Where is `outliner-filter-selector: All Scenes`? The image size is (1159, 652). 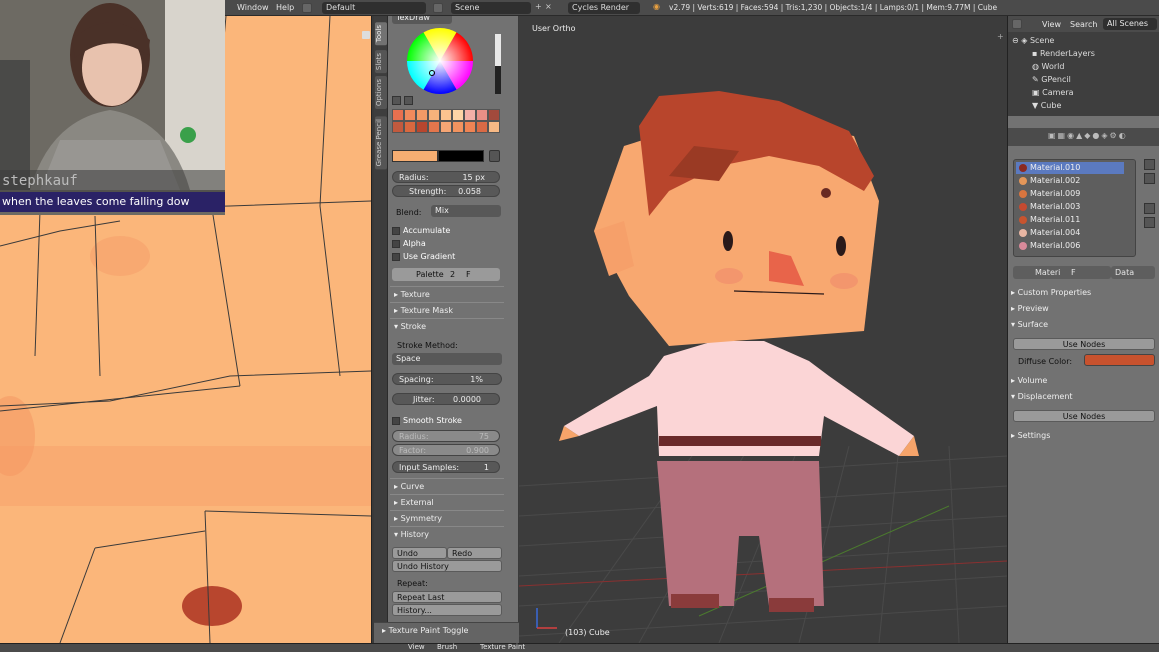 outliner-filter-selector: All Scenes is located at coordinates (1130, 24).